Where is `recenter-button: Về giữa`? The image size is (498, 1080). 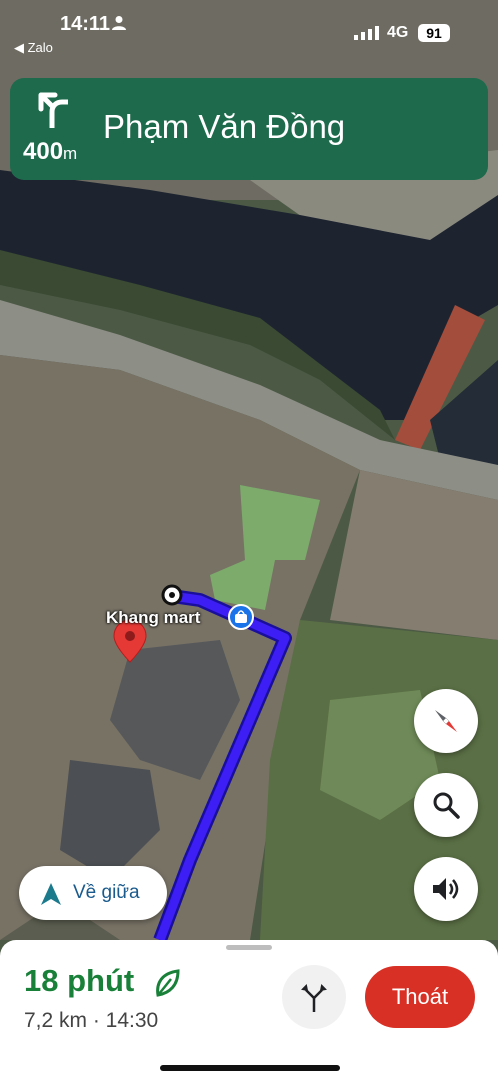 recenter-button: Về giữa is located at coordinates (93, 893).